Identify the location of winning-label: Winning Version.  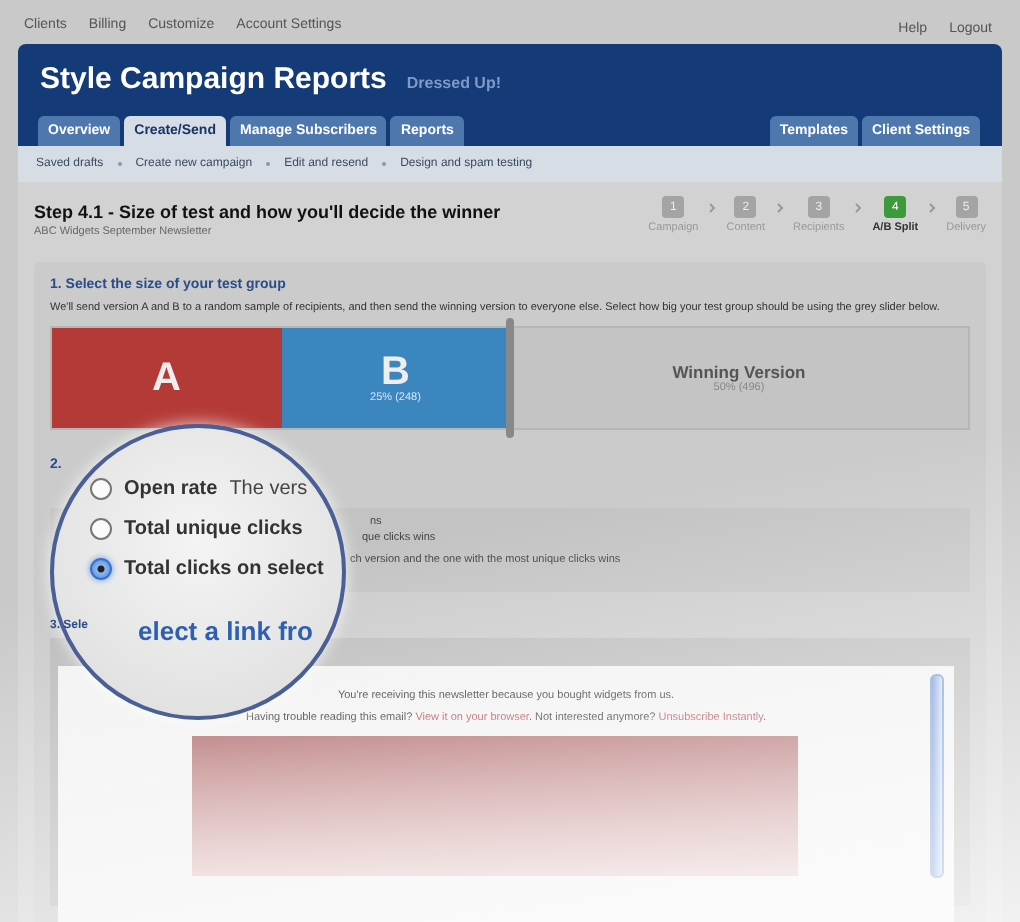
(739, 372).